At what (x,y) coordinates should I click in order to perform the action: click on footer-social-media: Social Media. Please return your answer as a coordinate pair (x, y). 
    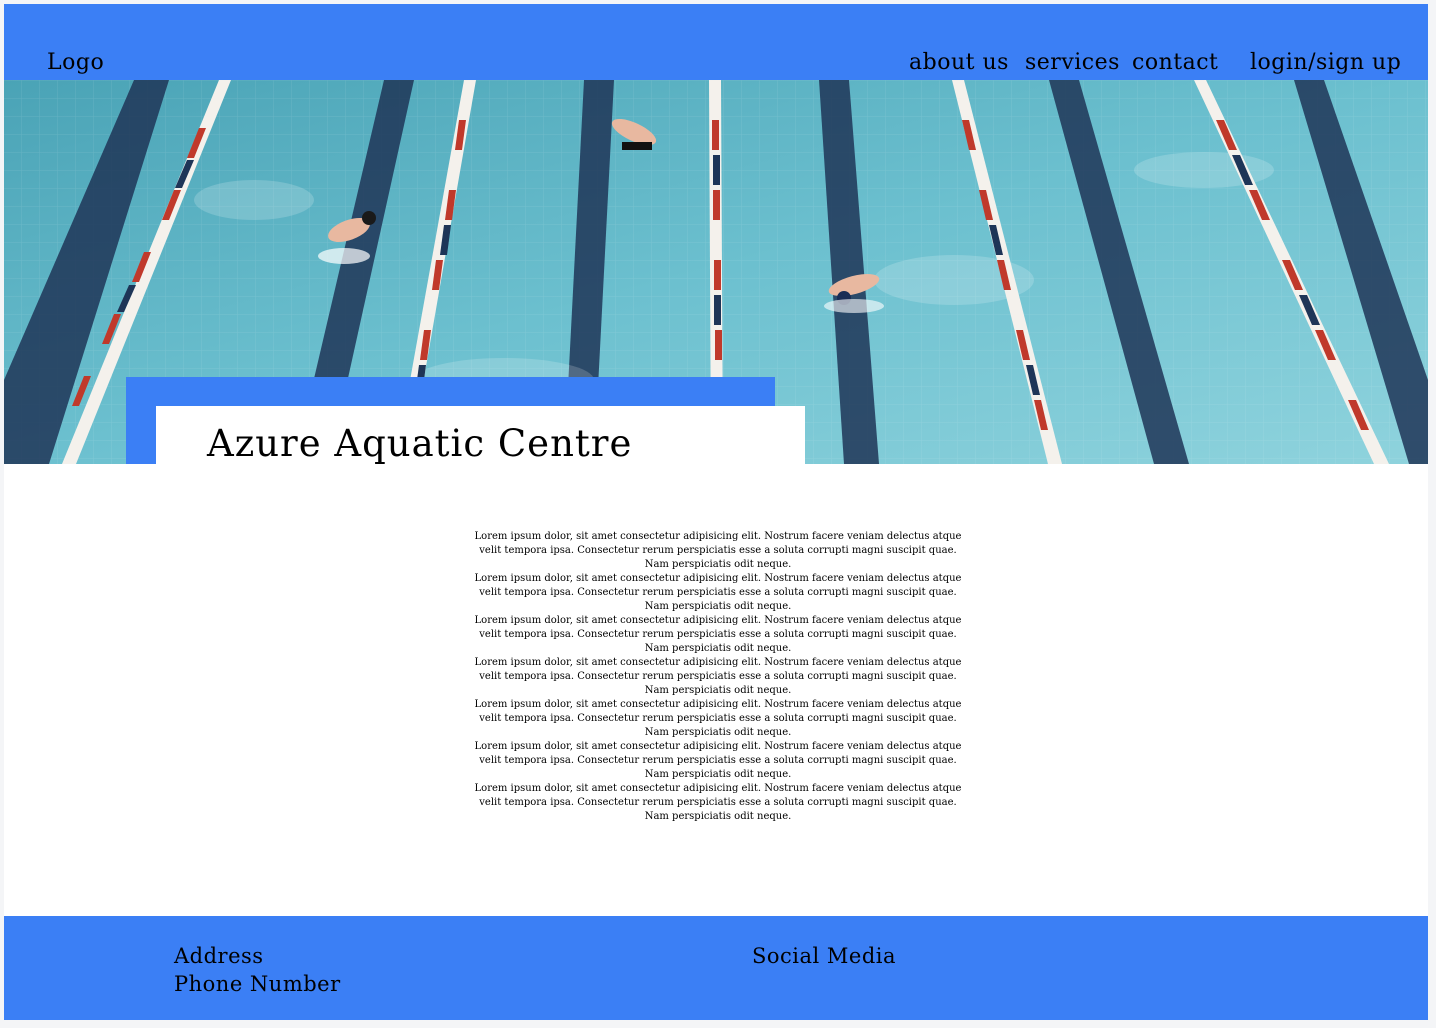
    Looking at the image, I should click on (824, 956).